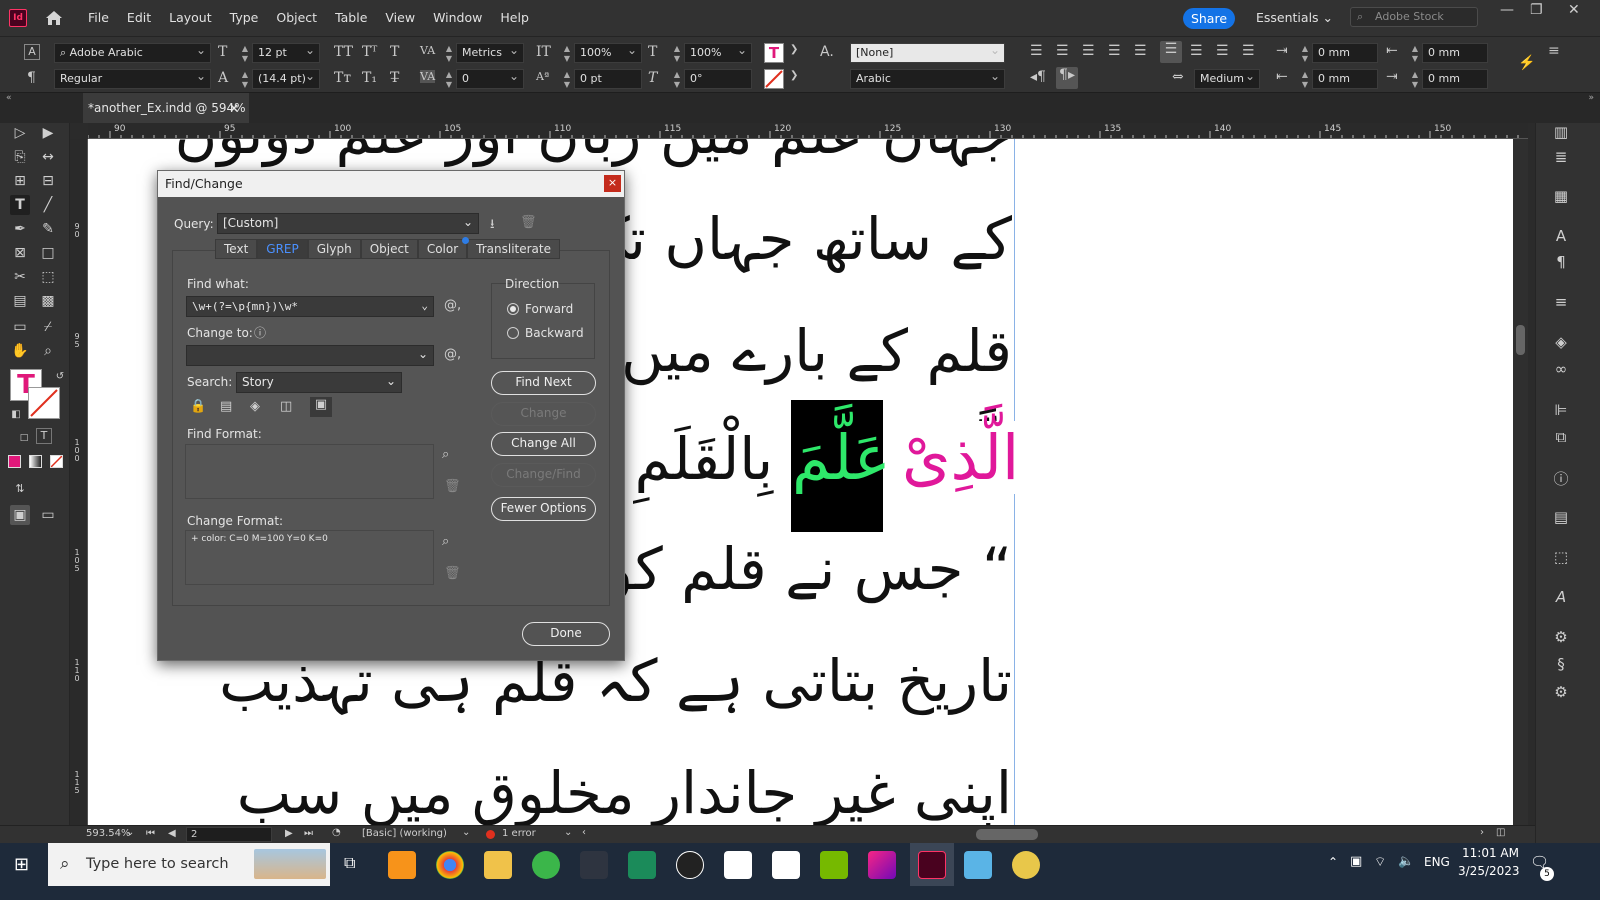 The height and width of the screenshot is (900, 1600). What do you see at coordinates (166, 108) in the screenshot?
I see `document-tab: *another_Ex.indd @ 594% ×` at bounding box center [166, 108].